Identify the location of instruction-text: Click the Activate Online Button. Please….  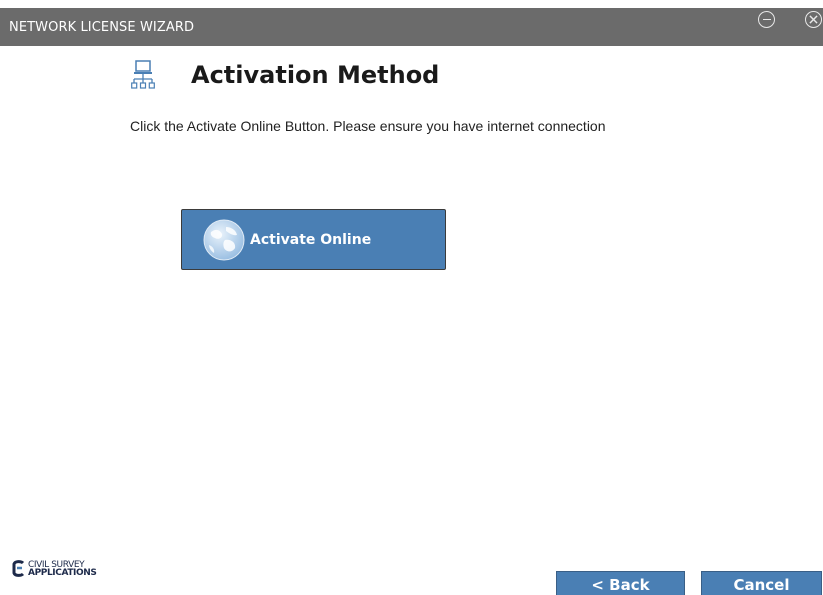
(368, 126).